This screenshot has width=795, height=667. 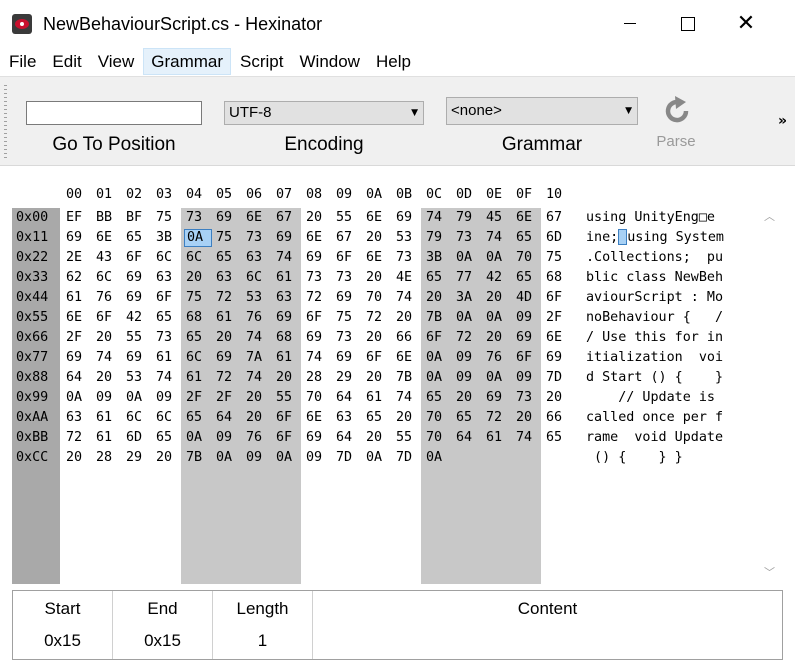 What do you see at coordinates (441, 238) in the screenshot?
I see `byte-cell: 79` at bounding box center [441, 238].